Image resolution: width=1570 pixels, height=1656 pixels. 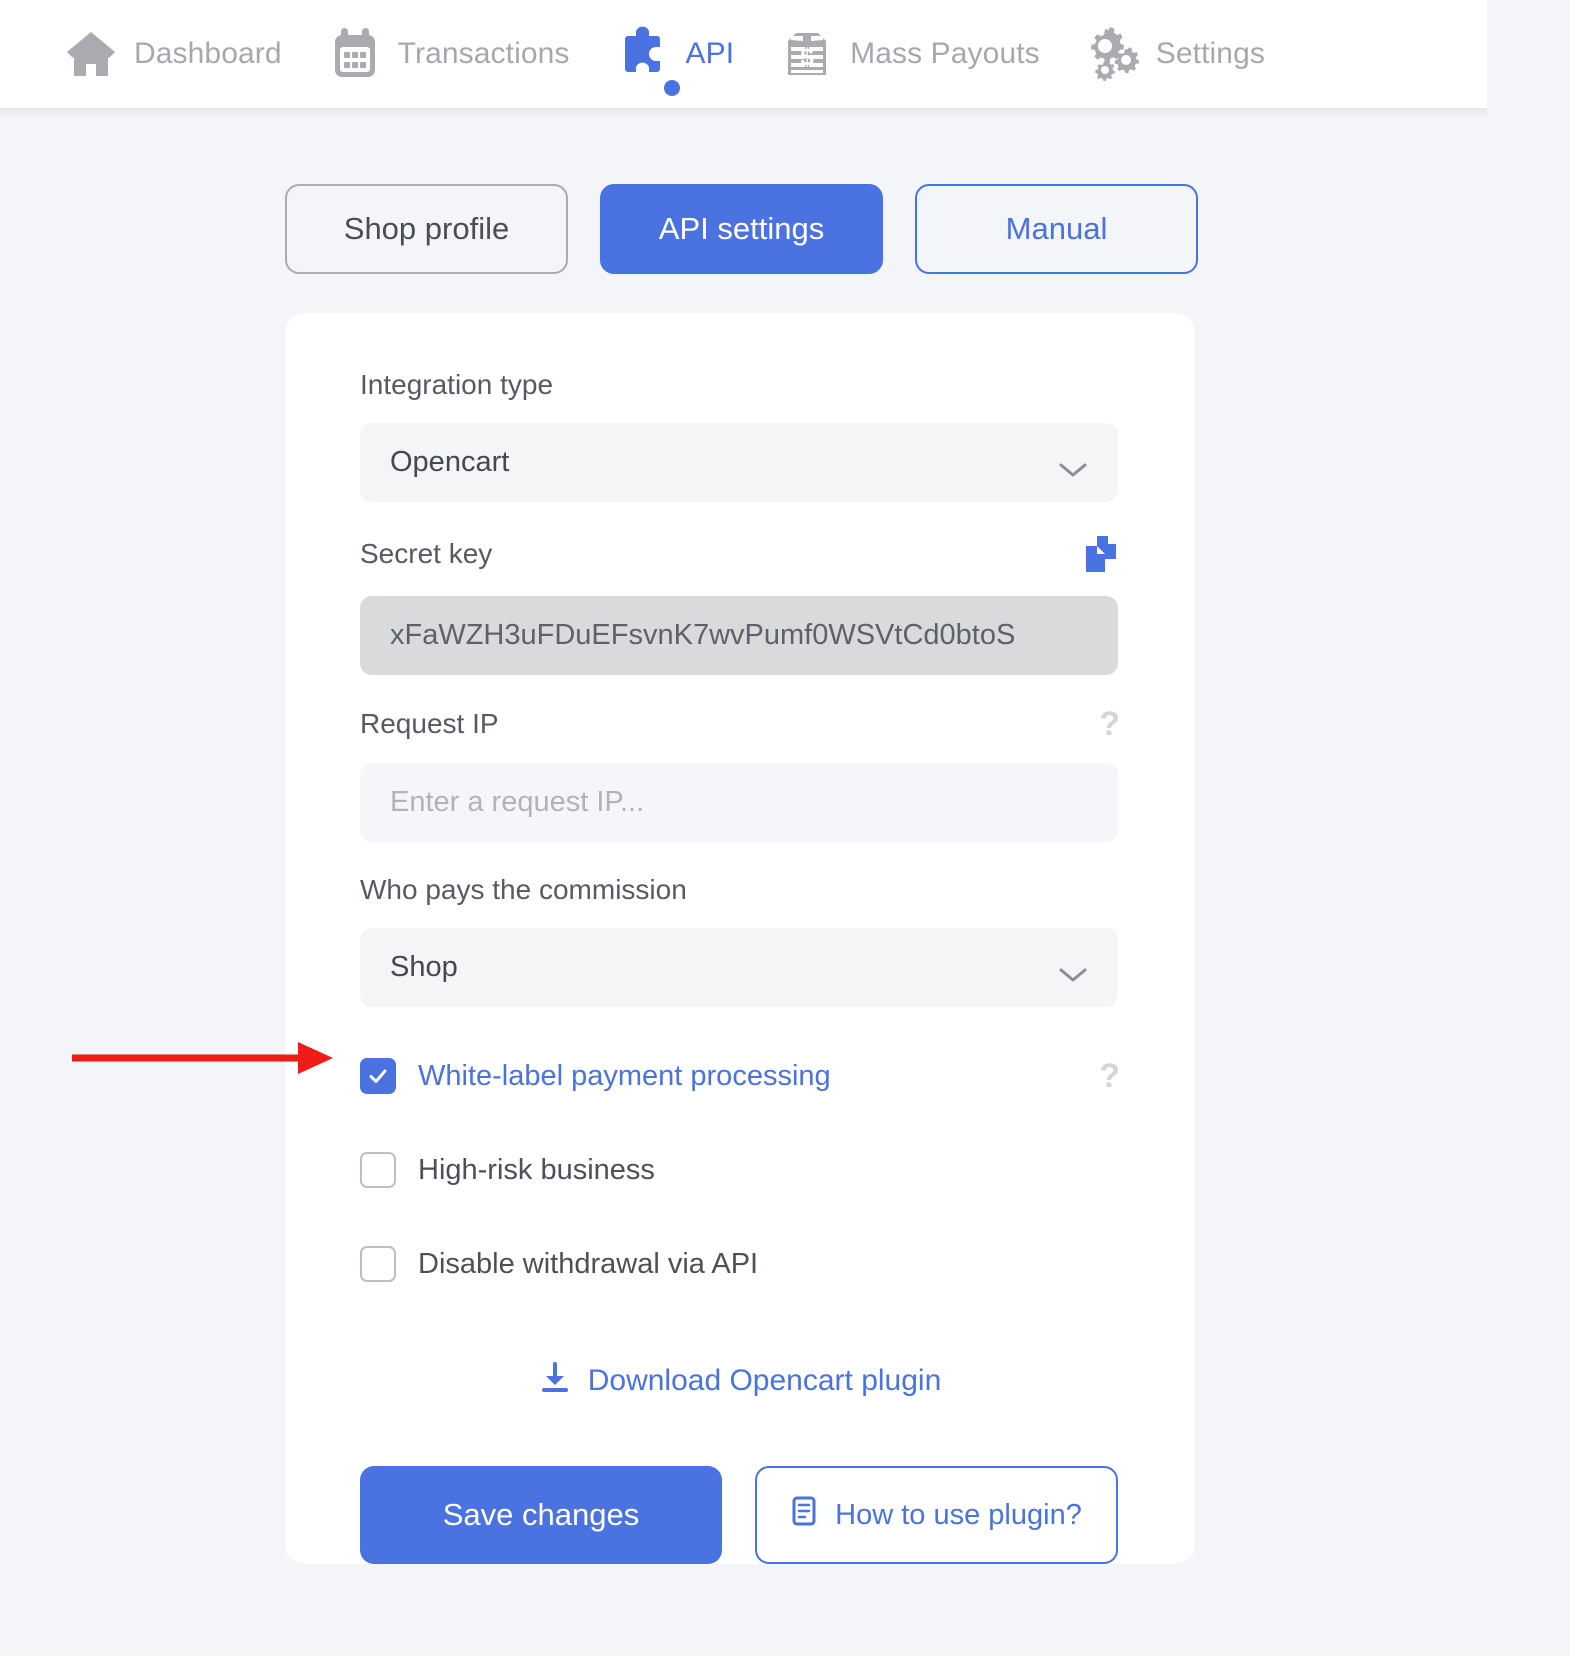 I want to click on card-actions: Save changes How to use plugin?, so click(x=740, y=1515).